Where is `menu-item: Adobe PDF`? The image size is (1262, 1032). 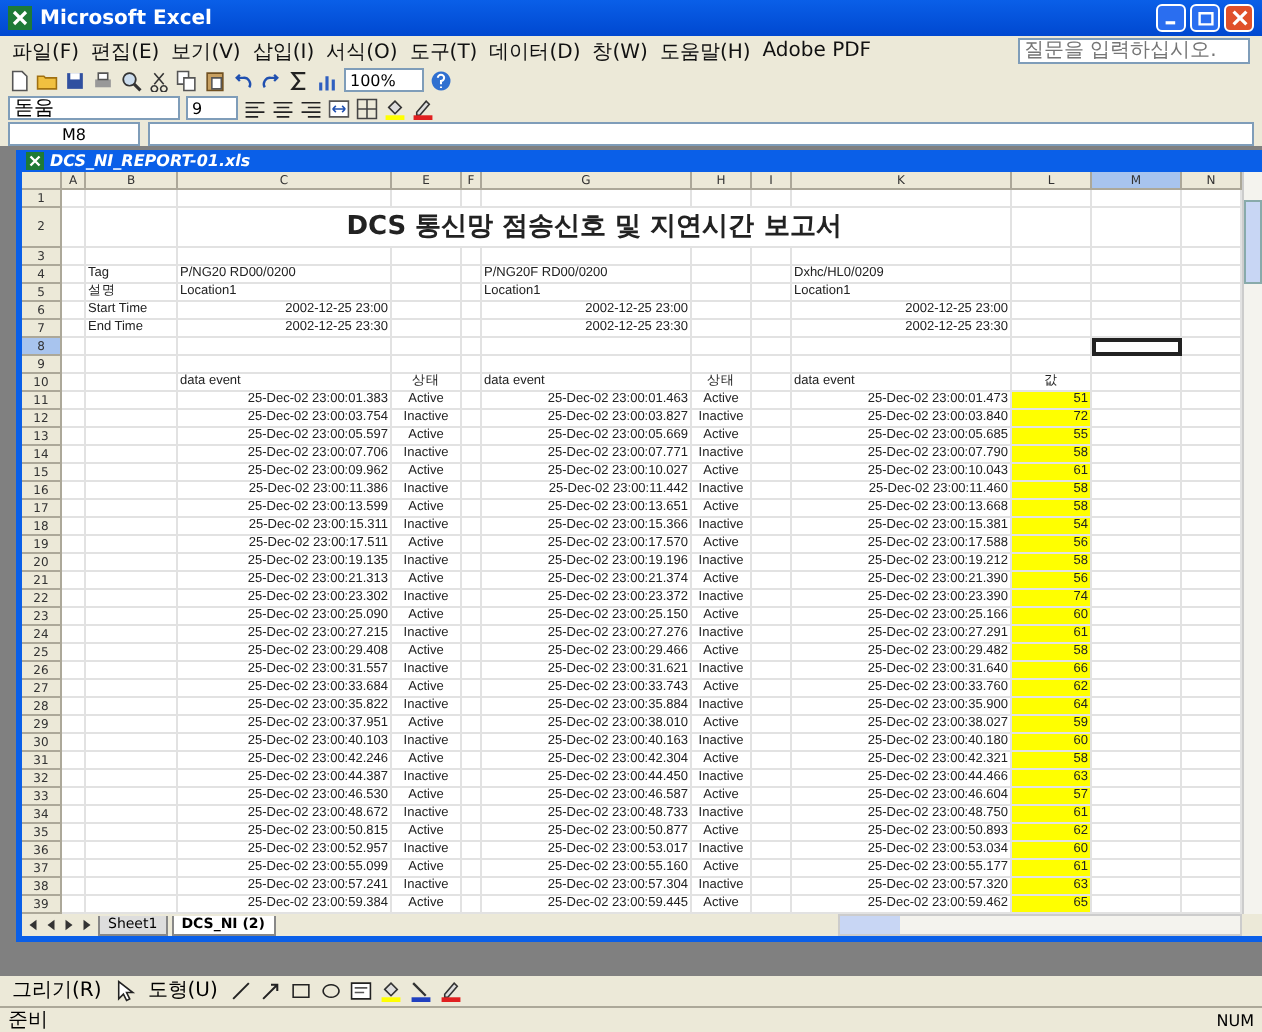 menu-item: Adobe PDF is located at coordinates (817, 51).